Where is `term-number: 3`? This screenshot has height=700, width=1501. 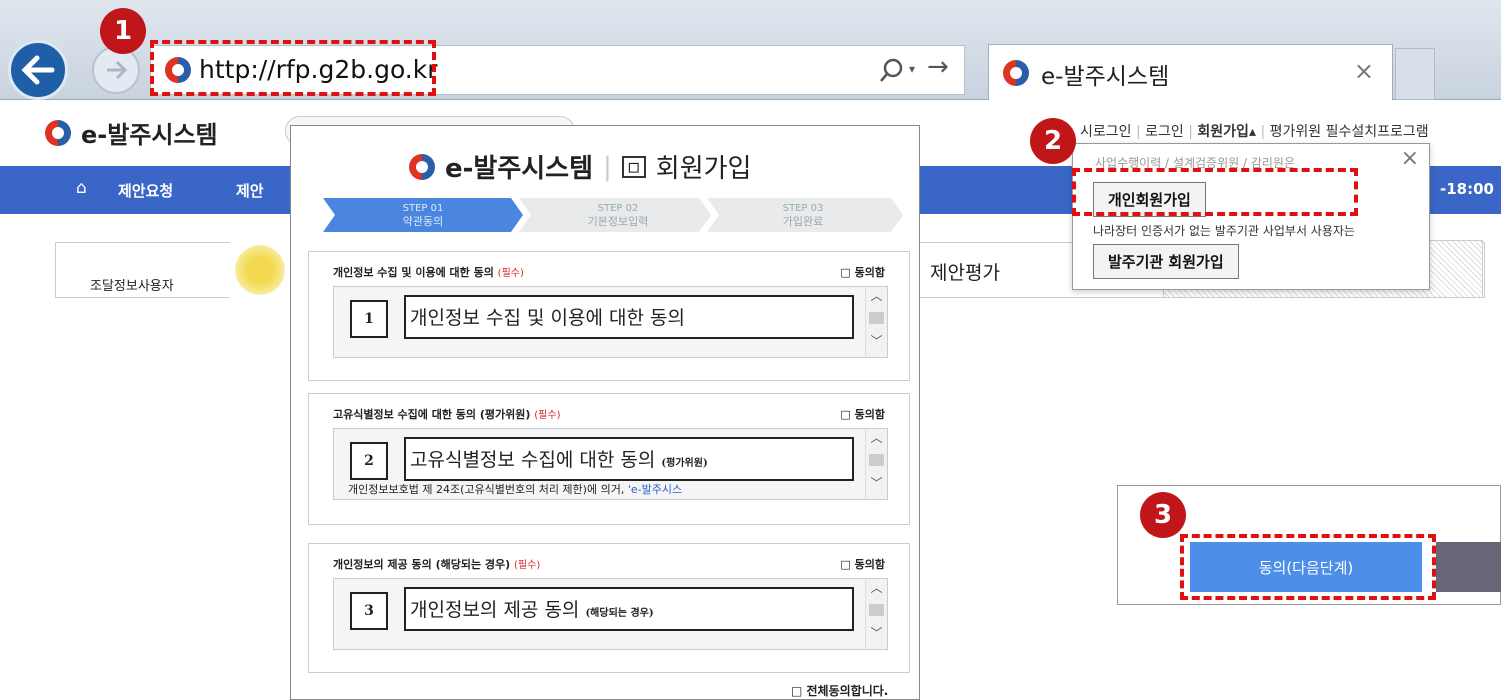 term-number: 3 is located at coordinates (369, 611).